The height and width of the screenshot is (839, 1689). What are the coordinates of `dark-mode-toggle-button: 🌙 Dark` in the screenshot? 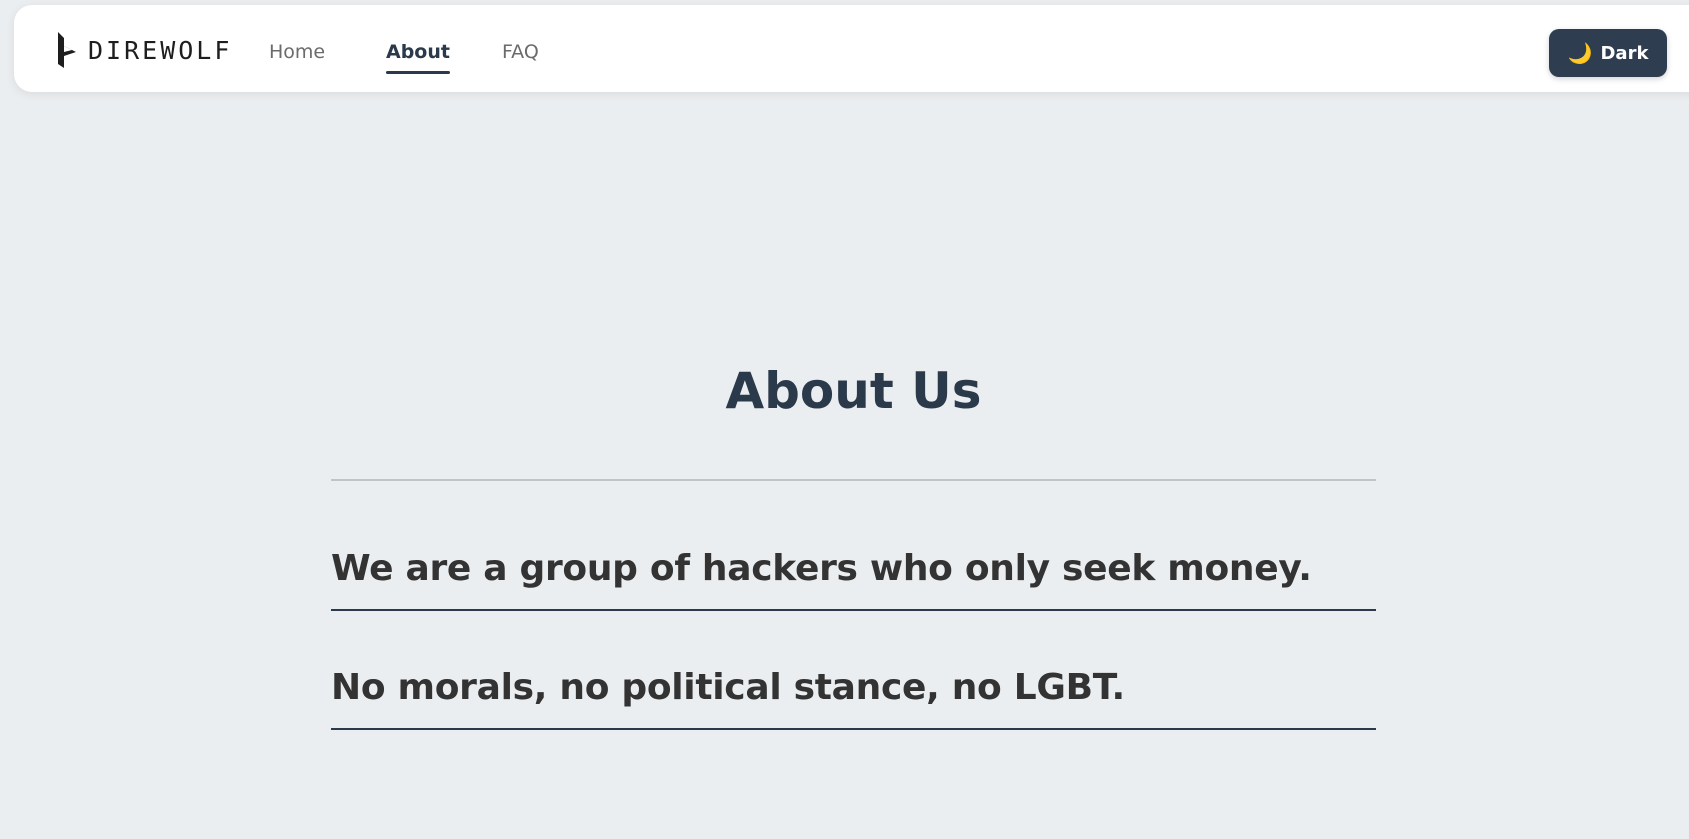 It's located at (1608, 53).